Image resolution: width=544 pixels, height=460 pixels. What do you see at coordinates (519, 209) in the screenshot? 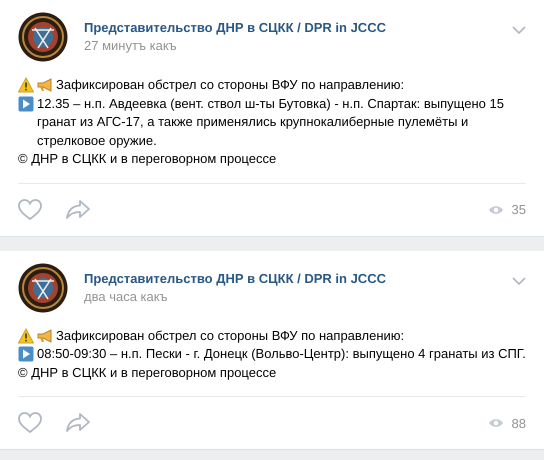
I see `view-count: 35` at bounding box center [519, 209].